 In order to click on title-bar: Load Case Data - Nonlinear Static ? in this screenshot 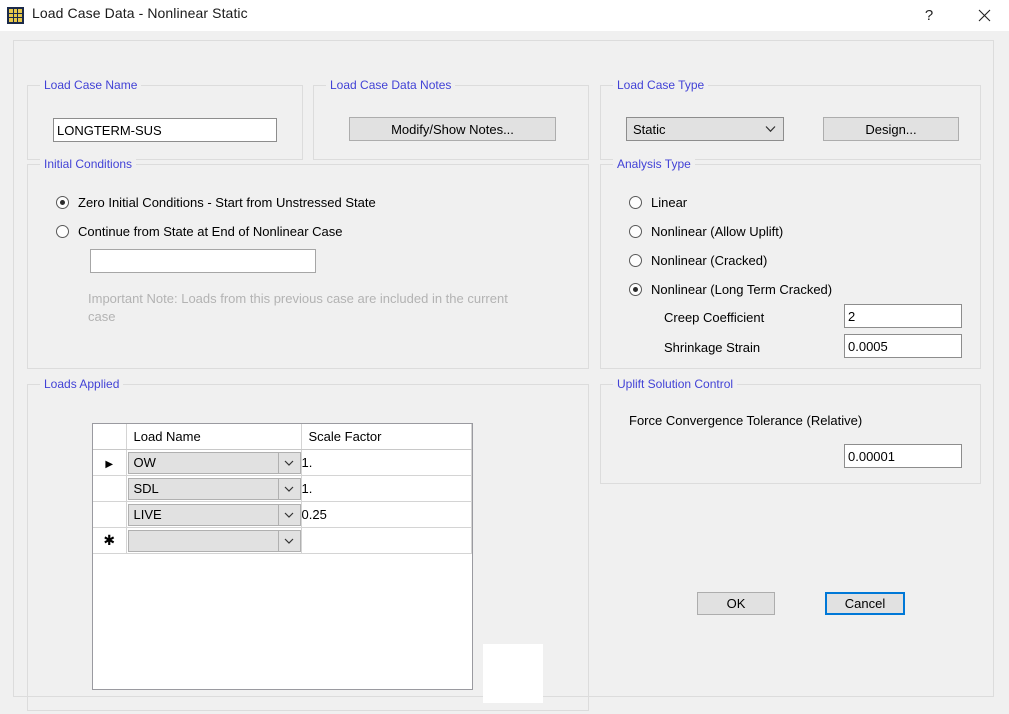, I will do `click(504, 16)`.